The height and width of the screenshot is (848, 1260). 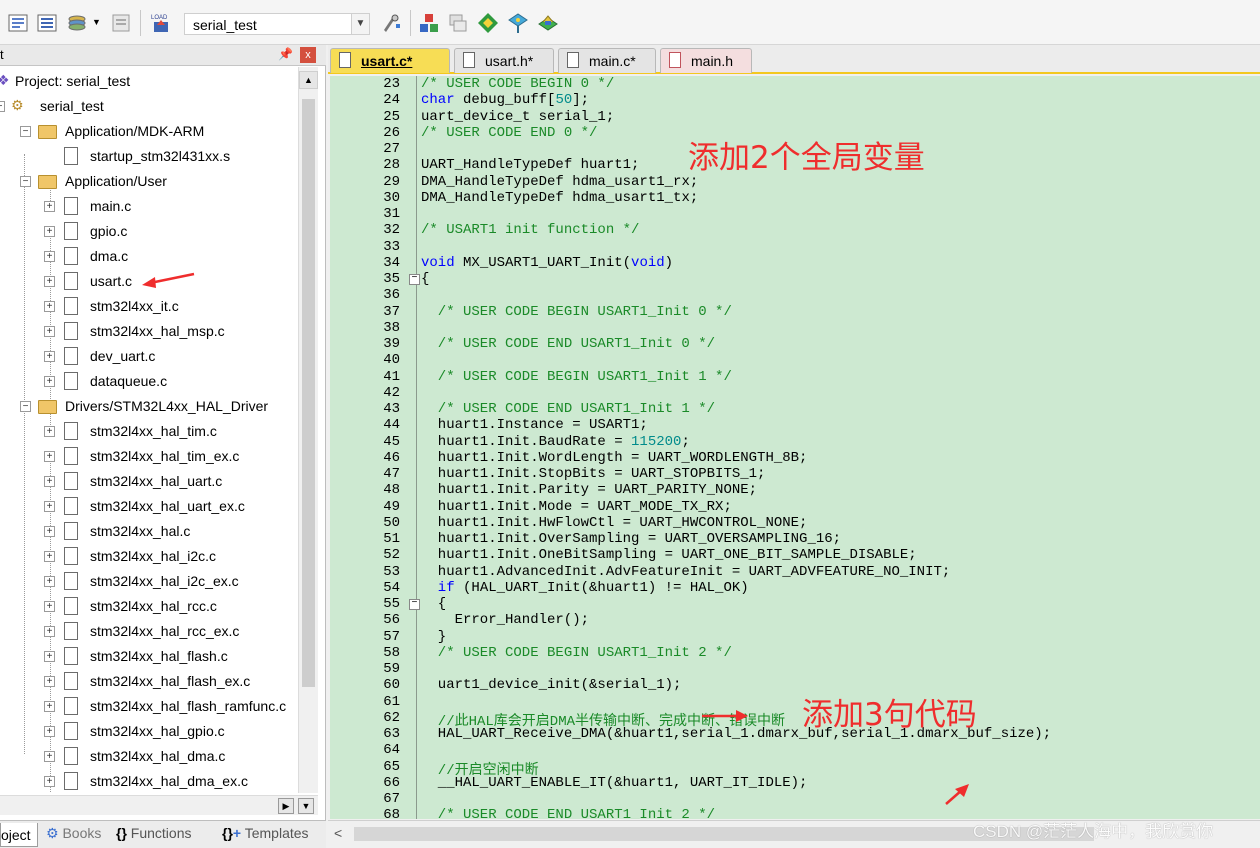 What do you see at coordinates (391, 506) in the screenshot?
I see `line-number: 49` at bounding box center [391, 506].